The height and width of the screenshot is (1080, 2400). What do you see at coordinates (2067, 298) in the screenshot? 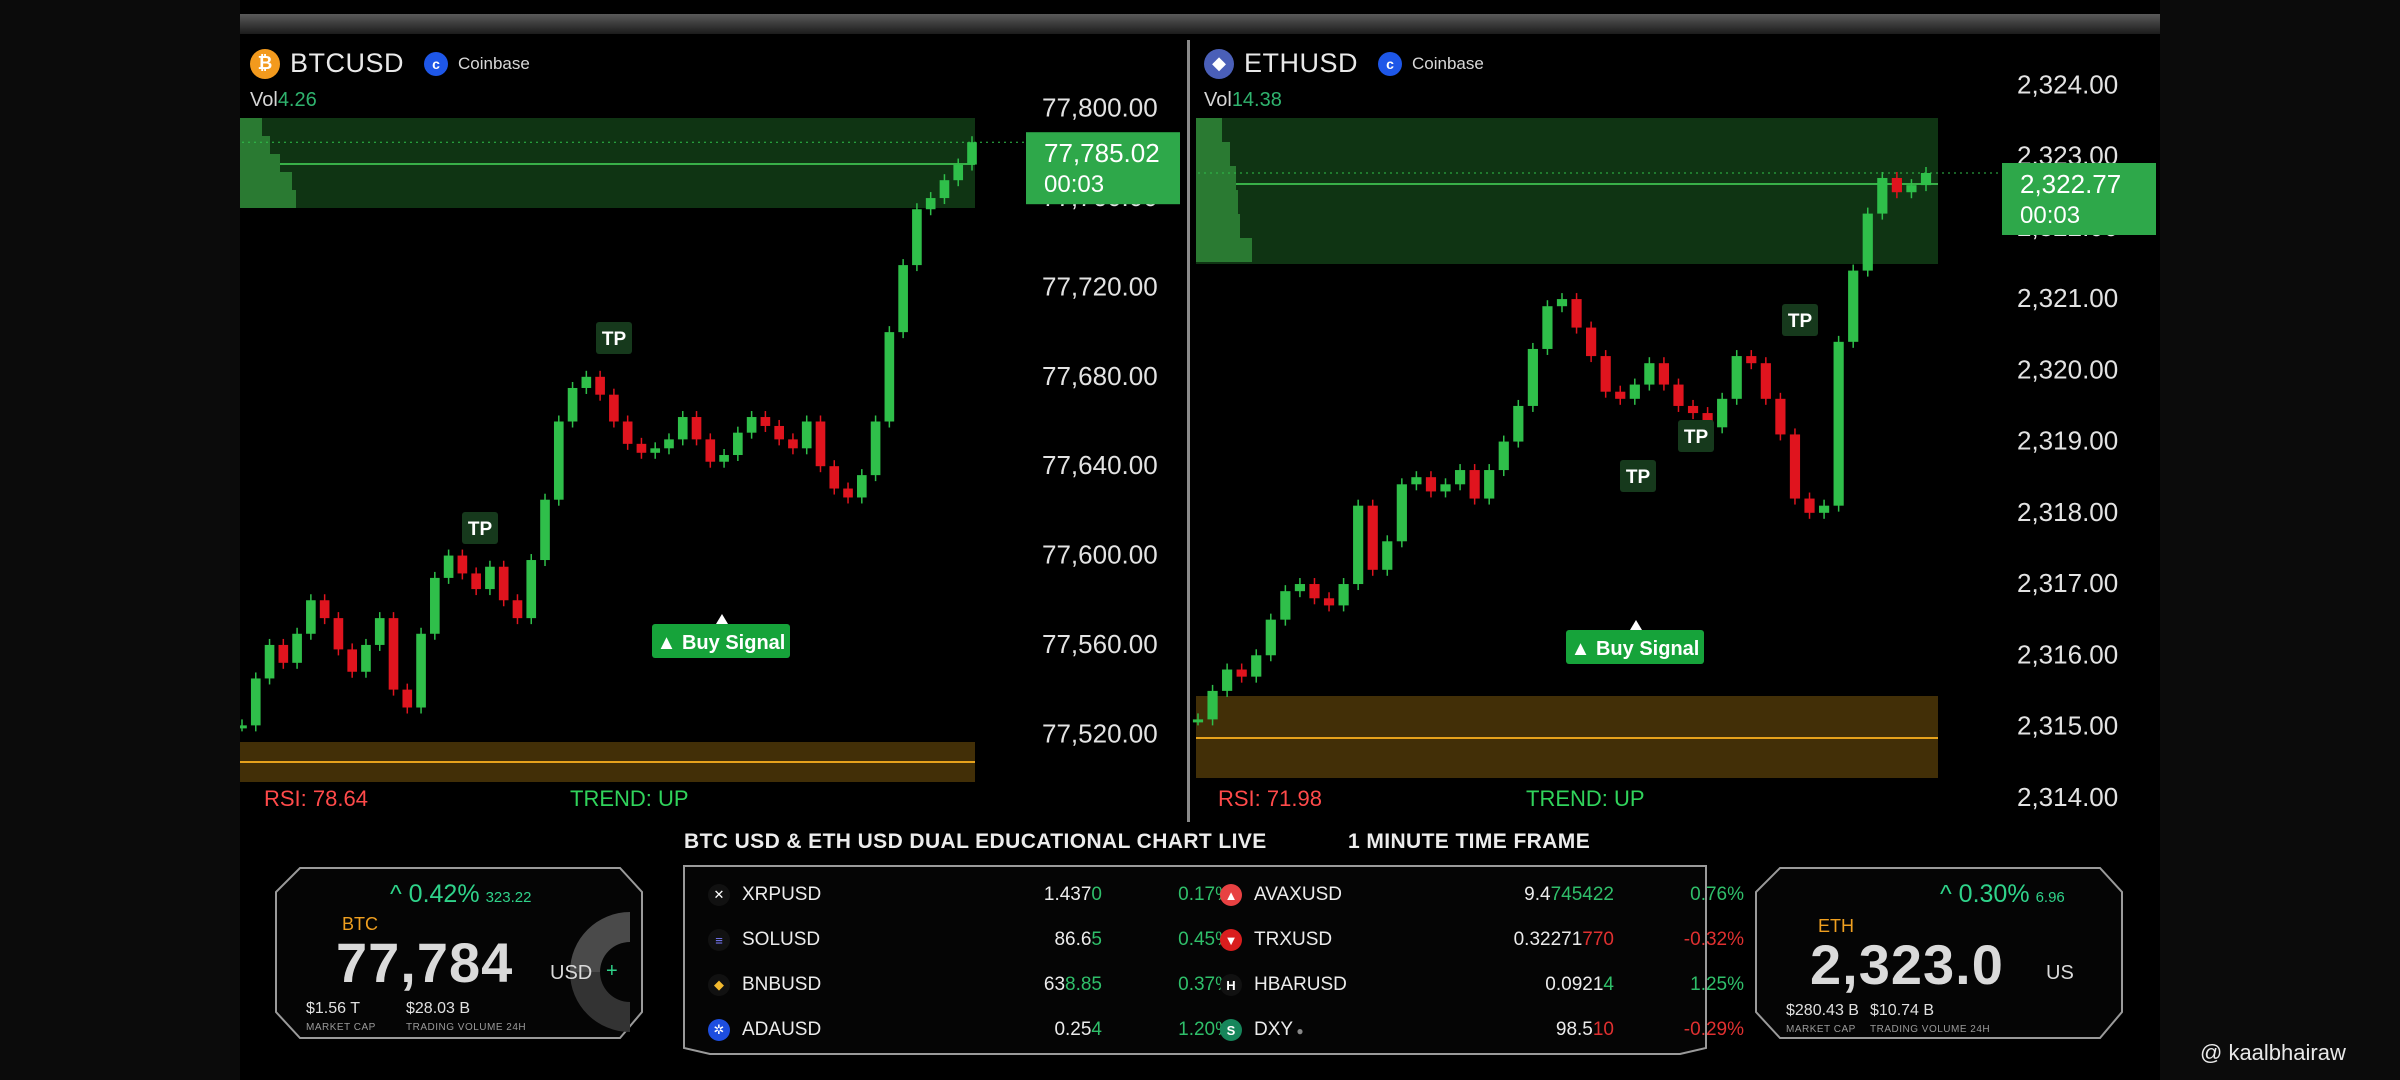
I see `eth-axis-tick: 2,321.00` at bounding box center [2067, 298].